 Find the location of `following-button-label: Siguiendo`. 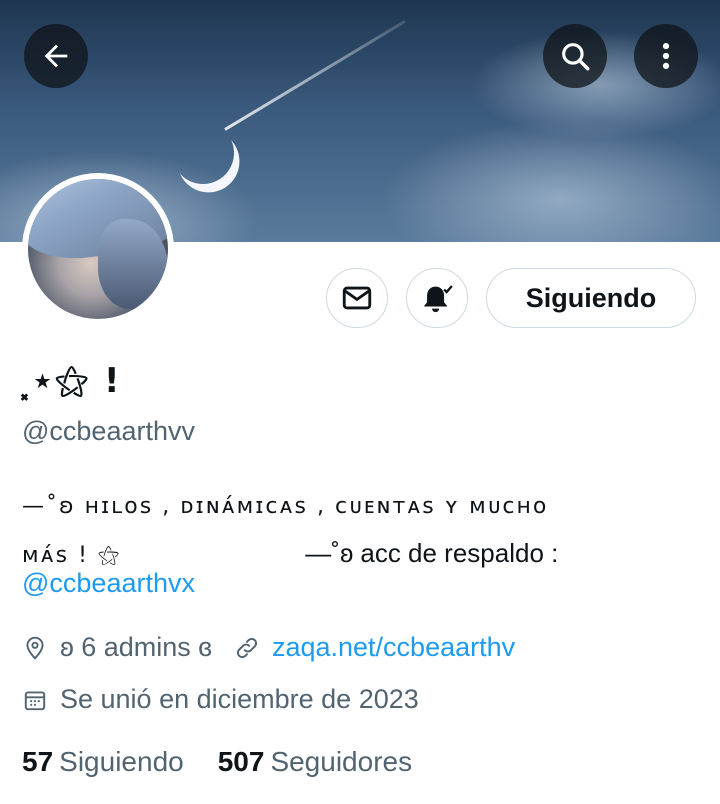

following-button-label: Siguiendo is located at coordinates (591, 297).